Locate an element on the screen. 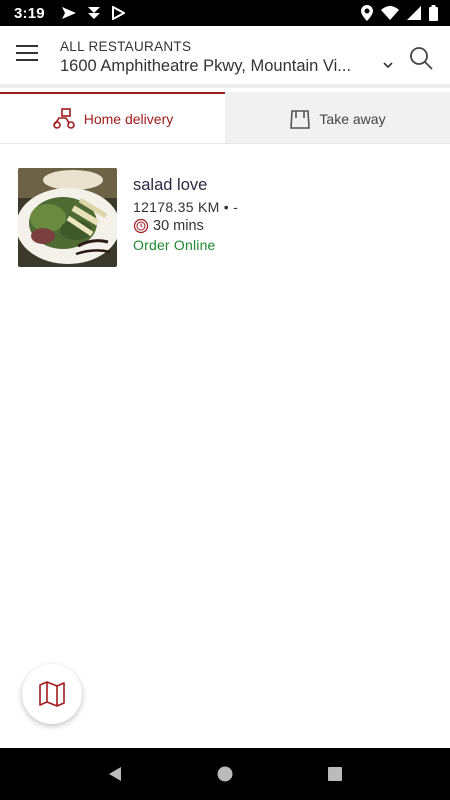  map-icon is located at coordinates (52, 694).